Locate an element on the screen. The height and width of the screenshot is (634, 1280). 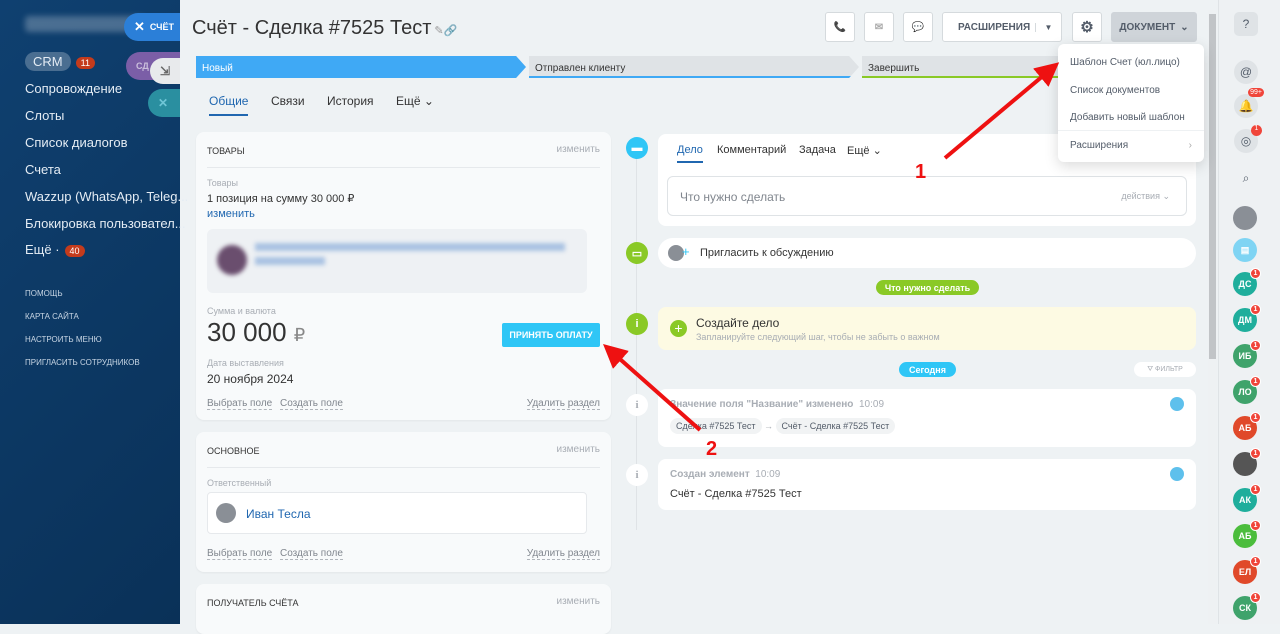
contact-avatar: ДМ 1 is located at coordinates (1247, 318).